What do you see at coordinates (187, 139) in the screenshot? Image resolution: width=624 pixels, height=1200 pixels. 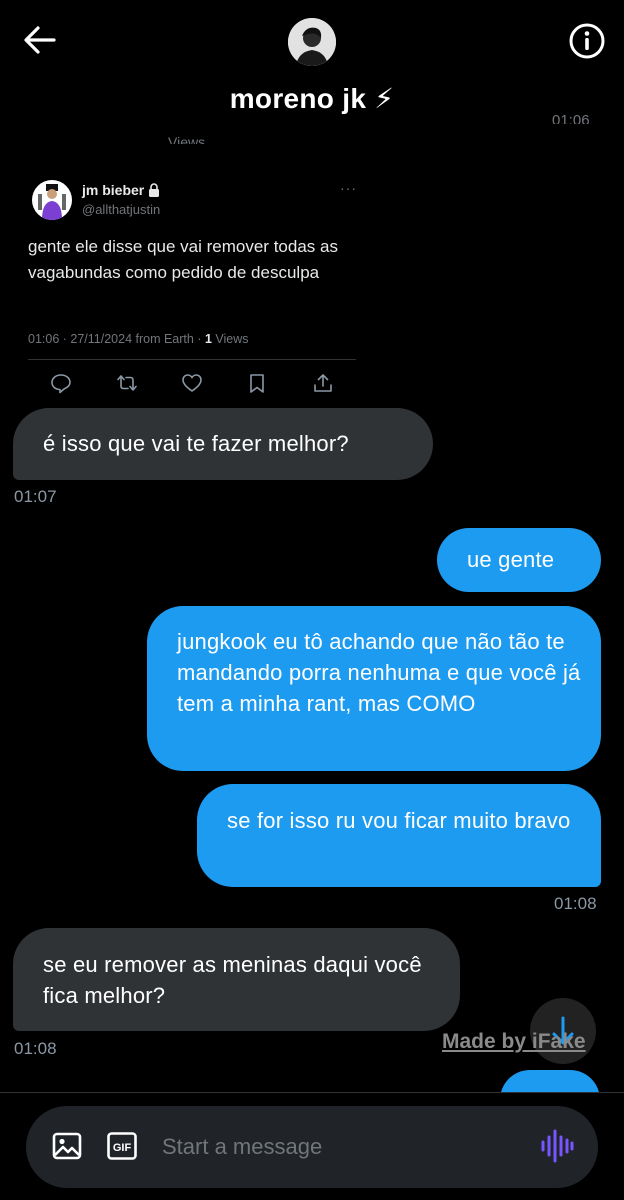 I see `clipped-views-text: Views` at bounding box center [187, 139].